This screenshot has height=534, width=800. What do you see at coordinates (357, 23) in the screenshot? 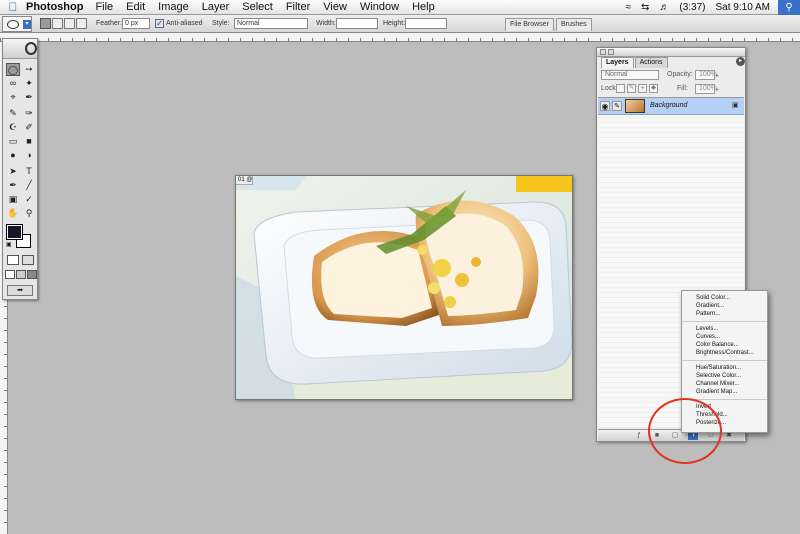
I see `width-input` at bounding box center [357, 23].